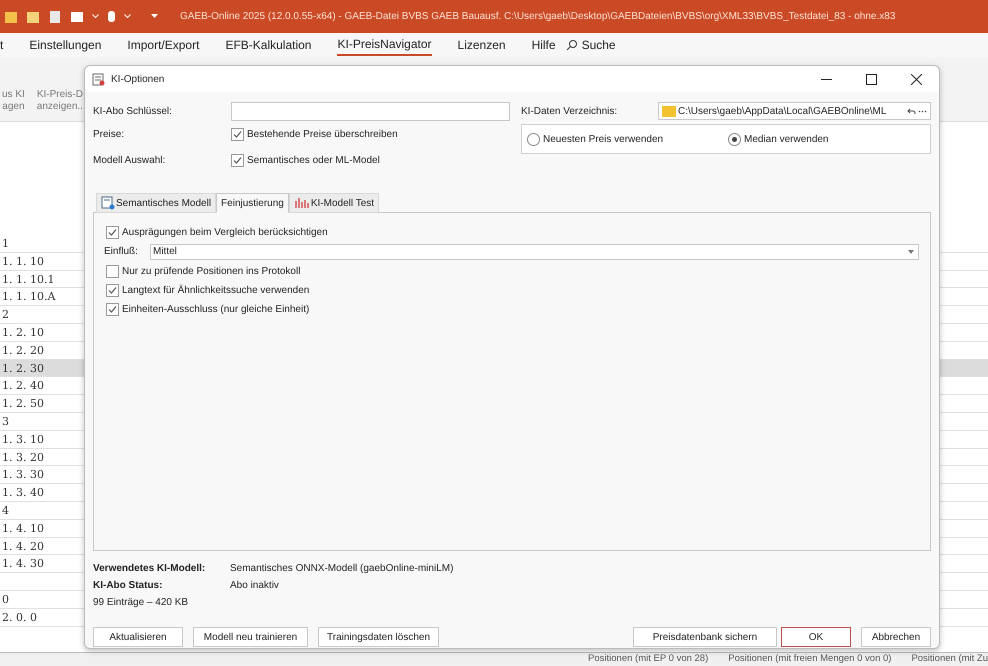 This screenshot has height=666, width=988. I want to click on menu-tab: Hilfe, so click(544, 45).